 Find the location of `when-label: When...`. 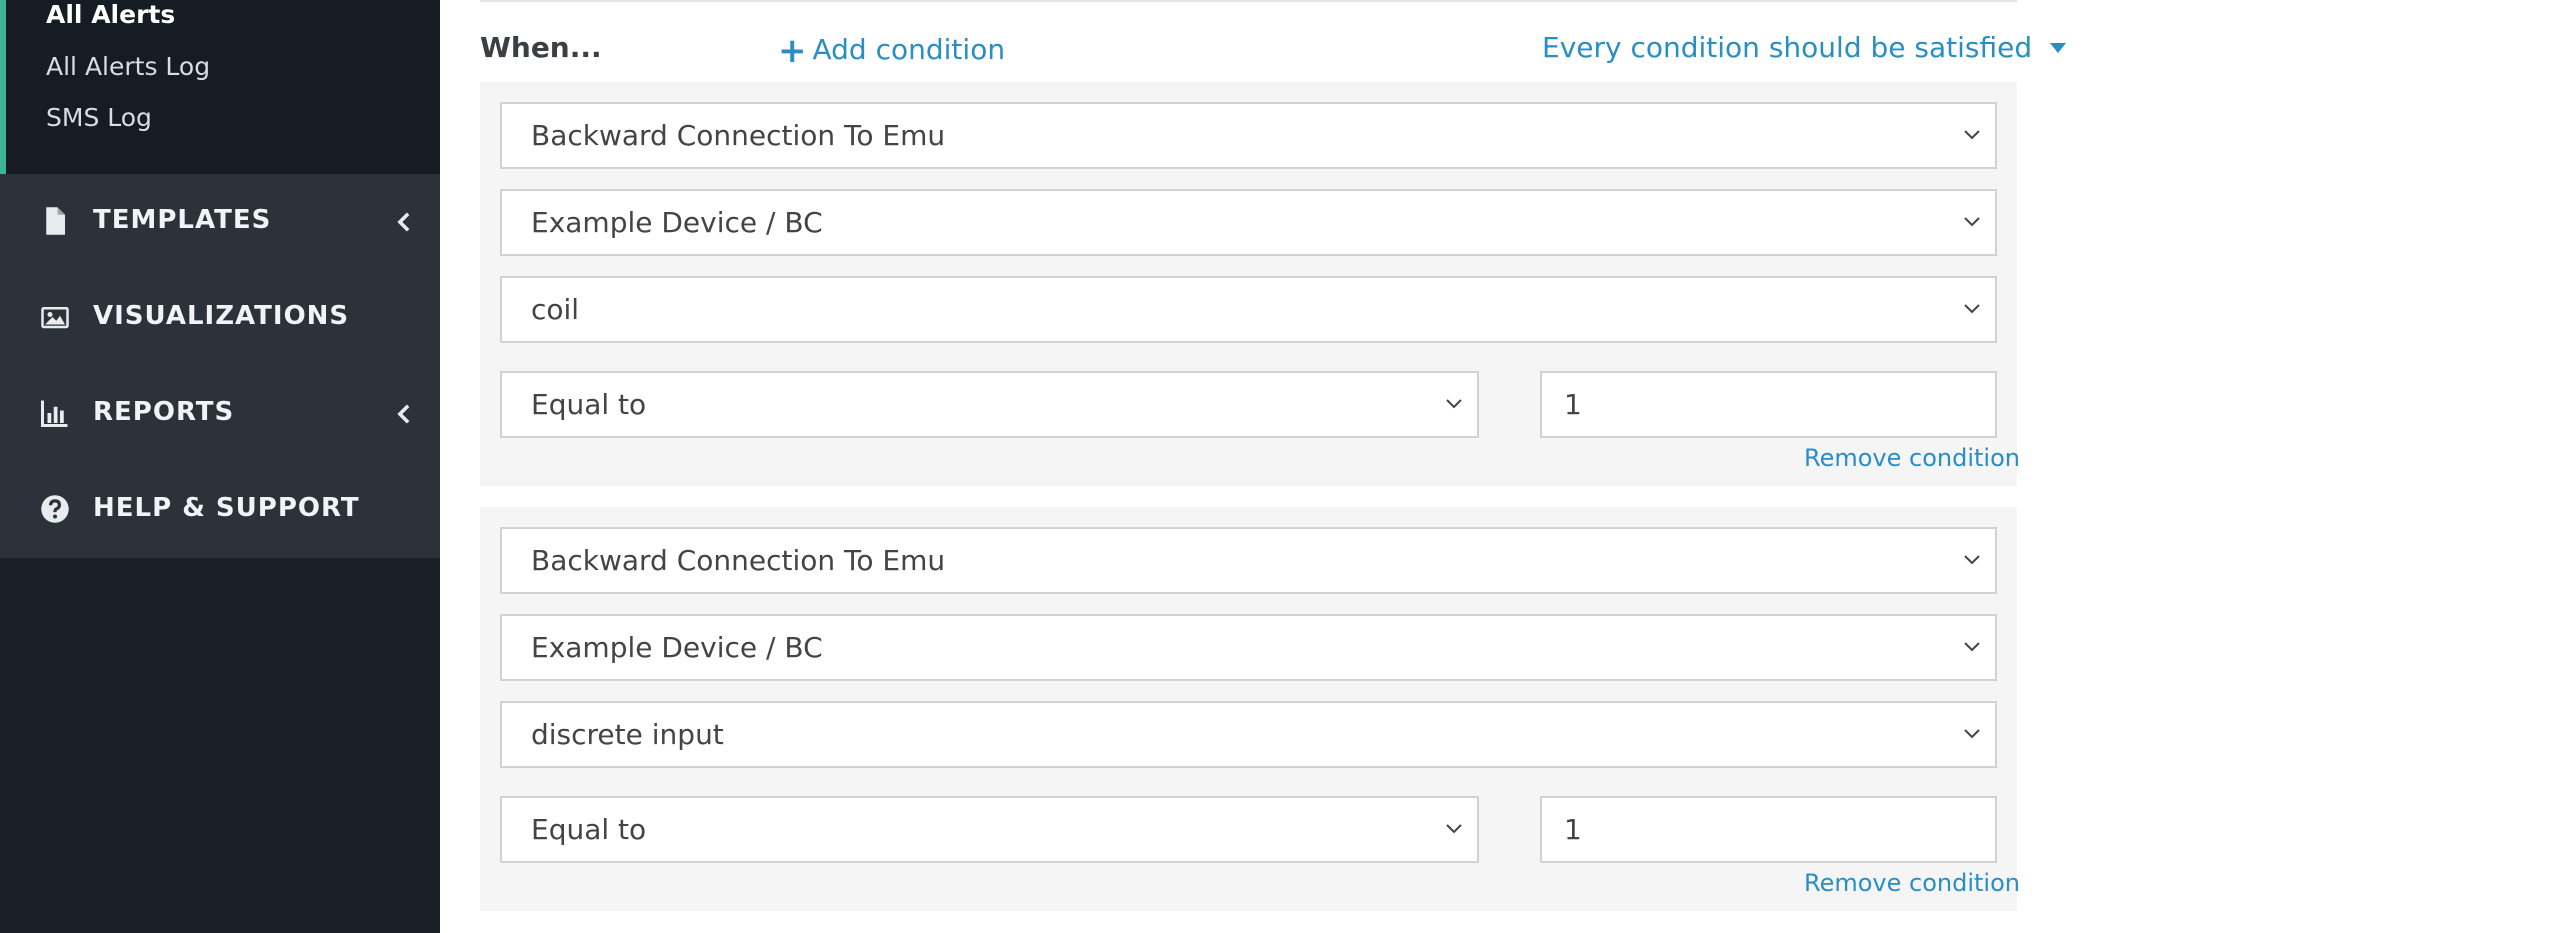

when-label: When... is located at coordinates (541, 47).